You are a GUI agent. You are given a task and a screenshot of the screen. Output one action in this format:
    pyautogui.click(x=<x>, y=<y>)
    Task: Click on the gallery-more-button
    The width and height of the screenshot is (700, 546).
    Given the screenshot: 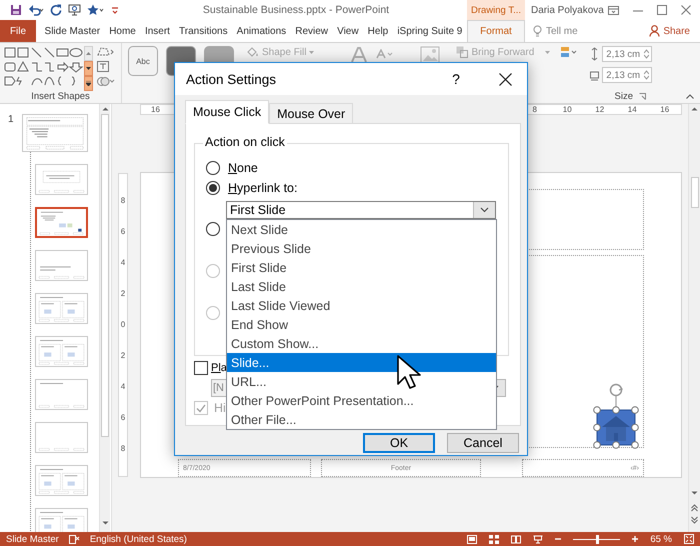 What is the action you would take?
    pyautogui.click(x=88, y=83)
    